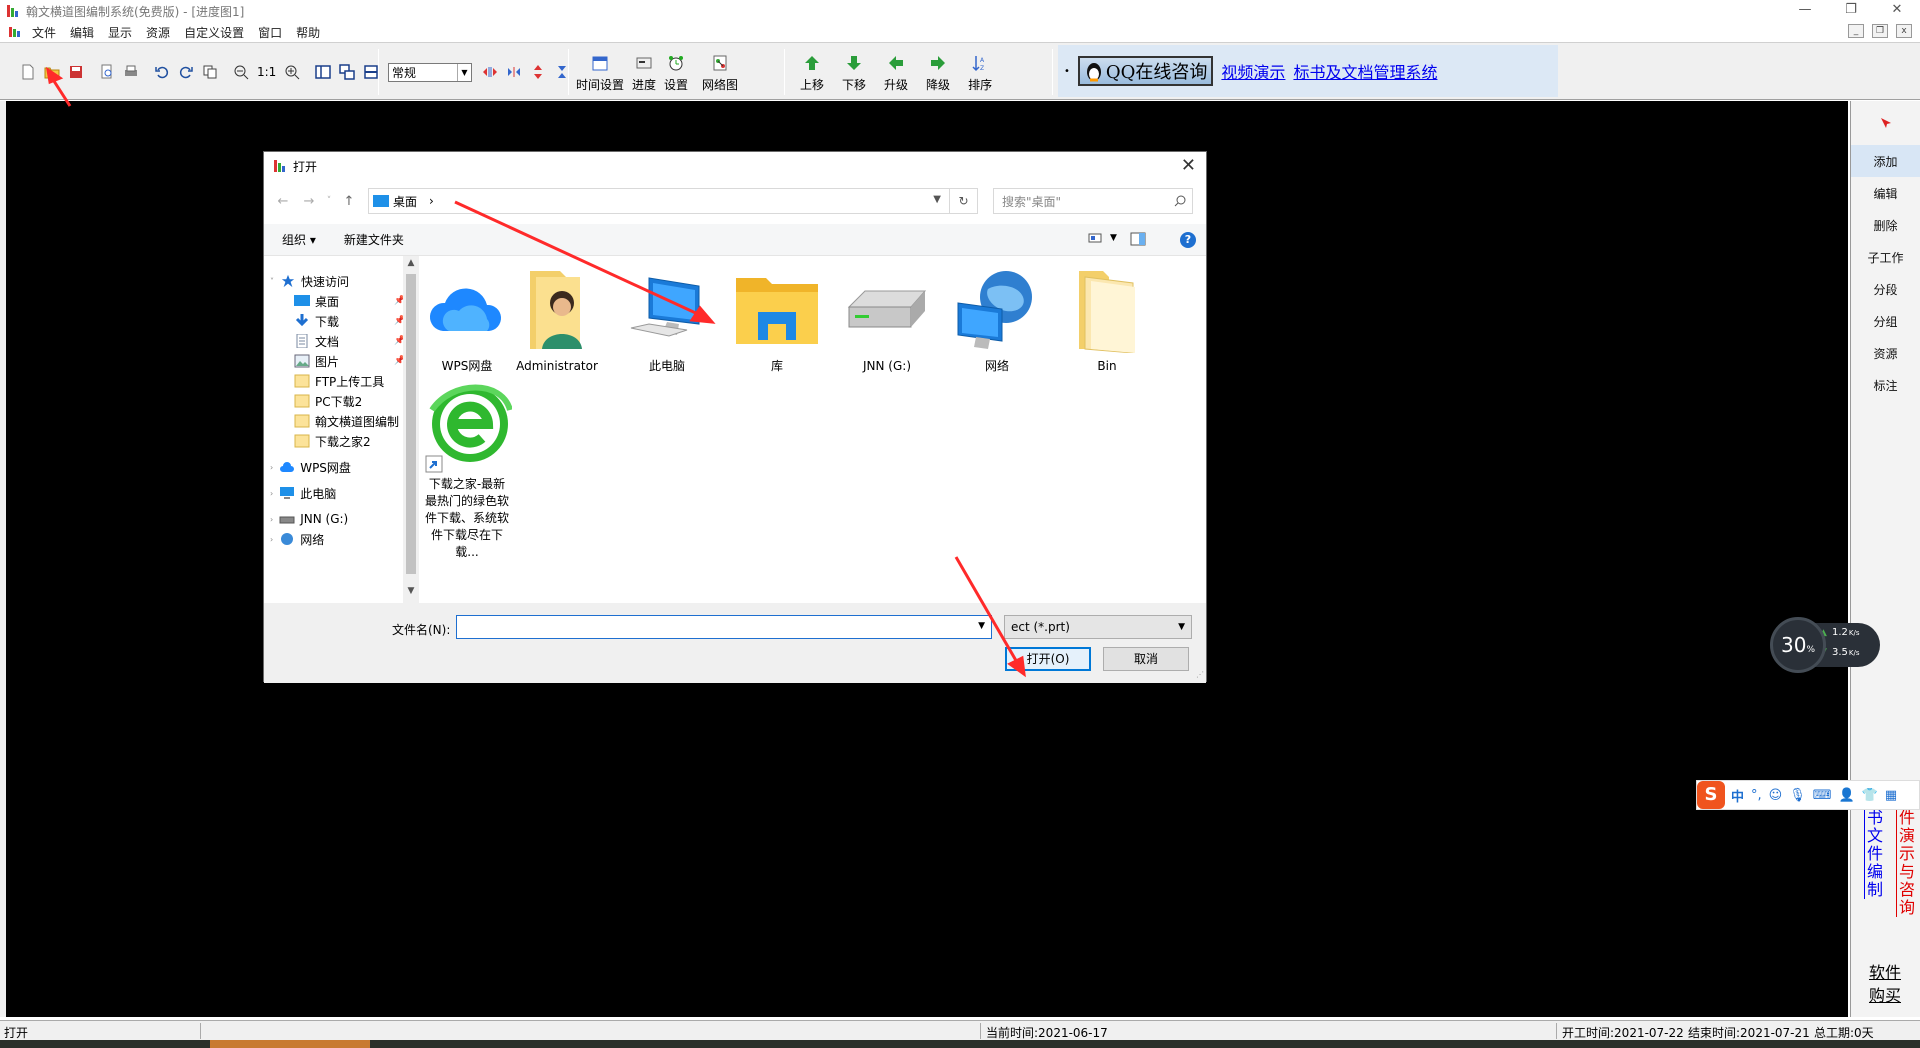 This screenshot has width=1920, height=1048. Describe the element at coordinates (1885, 161) in the screenshot. I see `rp-add: 添加` at that location.